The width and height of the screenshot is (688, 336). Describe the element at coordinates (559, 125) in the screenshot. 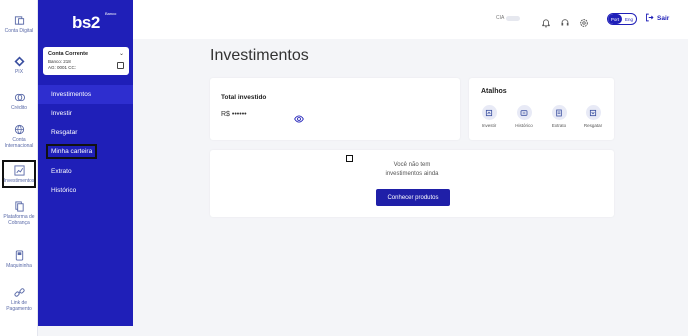

I see `shortcut-label: Extrato` at that location.